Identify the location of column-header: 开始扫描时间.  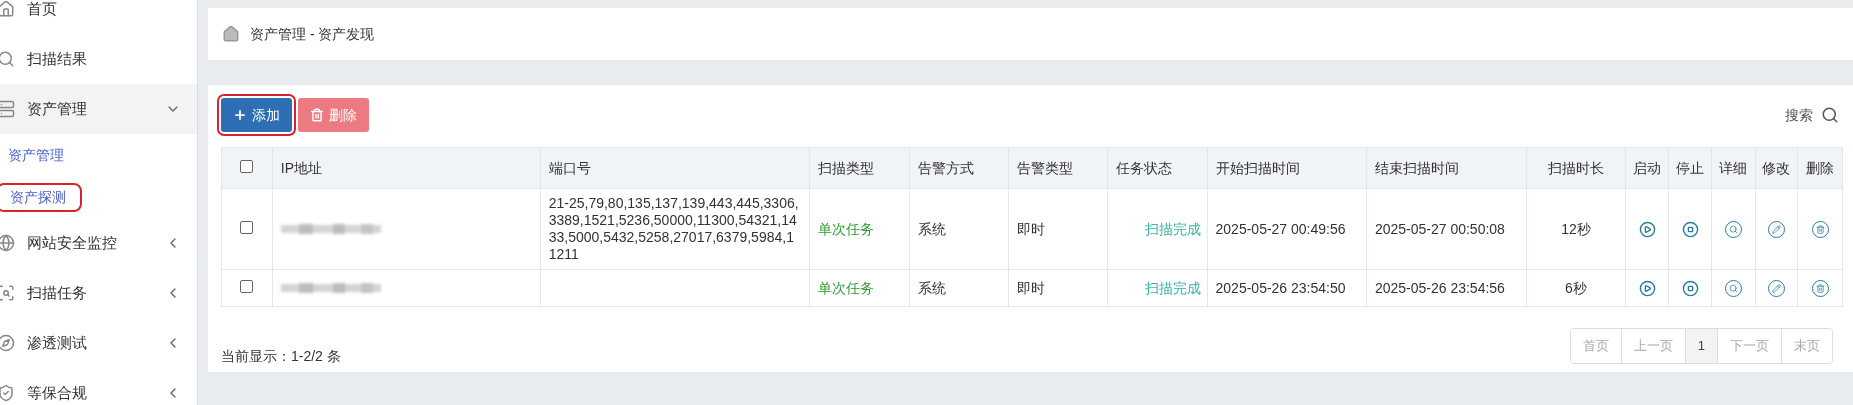
(1257, 167).